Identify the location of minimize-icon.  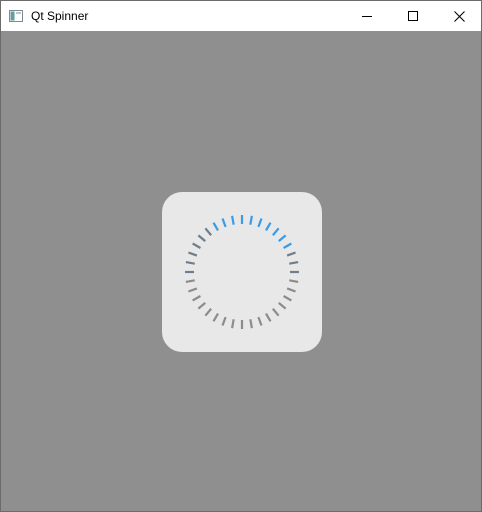
(367, 16).